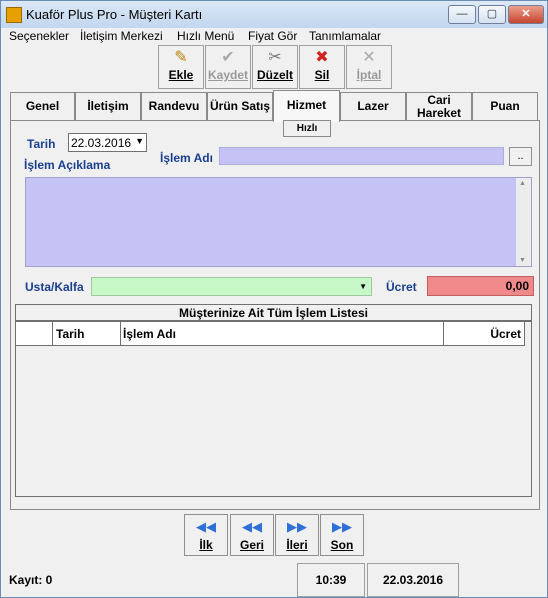 Image resolution: width=548 pixels, height=598 pixels. What do you see at coordinates (275, 57) in the screenshot?
I see `tools-icon: ✂` at bounding box center [275, 57].